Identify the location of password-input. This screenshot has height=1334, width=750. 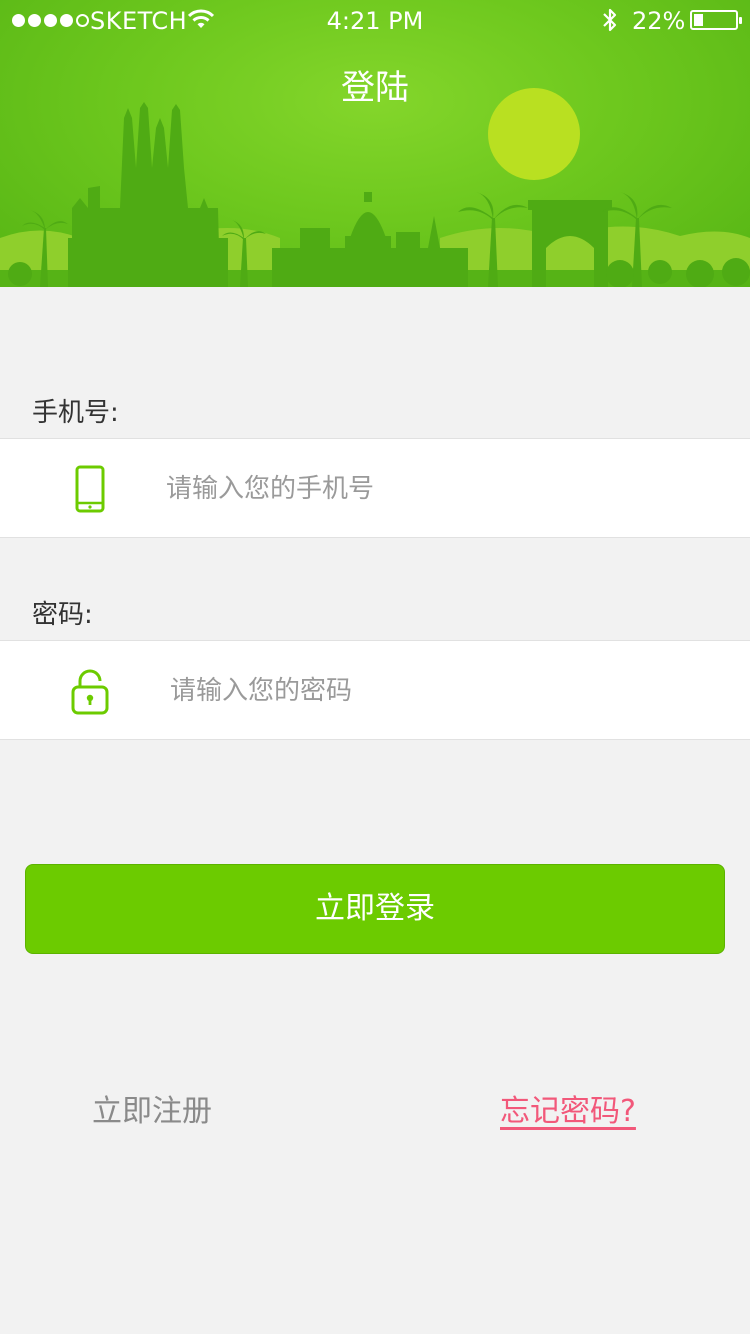
(450, 691).